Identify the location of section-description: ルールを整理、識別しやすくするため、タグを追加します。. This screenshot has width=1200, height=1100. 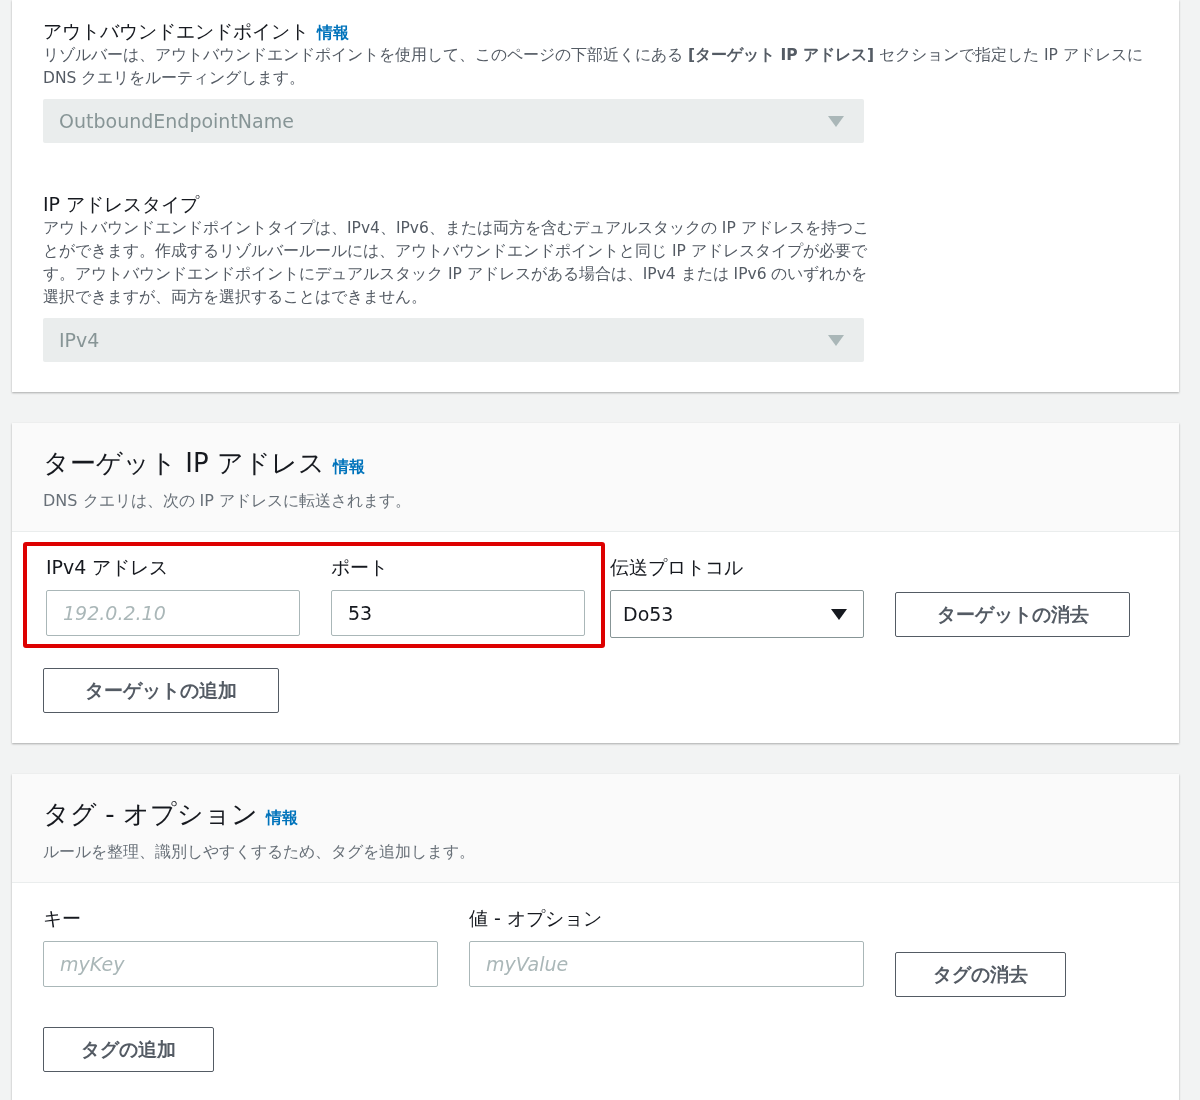
(259, 852).